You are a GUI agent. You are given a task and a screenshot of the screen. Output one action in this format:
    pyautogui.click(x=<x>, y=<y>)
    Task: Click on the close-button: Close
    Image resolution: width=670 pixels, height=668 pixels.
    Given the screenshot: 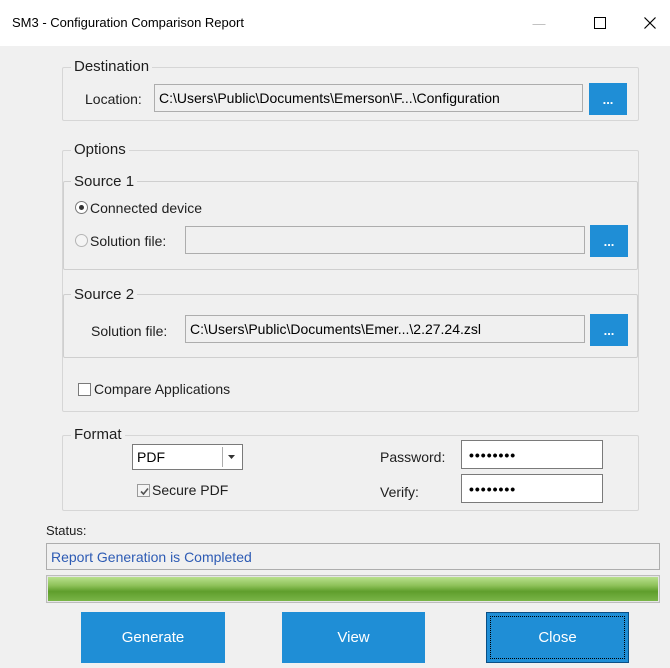 What is the action you would take?
    pyautogui.click(x=557, y=637)
    